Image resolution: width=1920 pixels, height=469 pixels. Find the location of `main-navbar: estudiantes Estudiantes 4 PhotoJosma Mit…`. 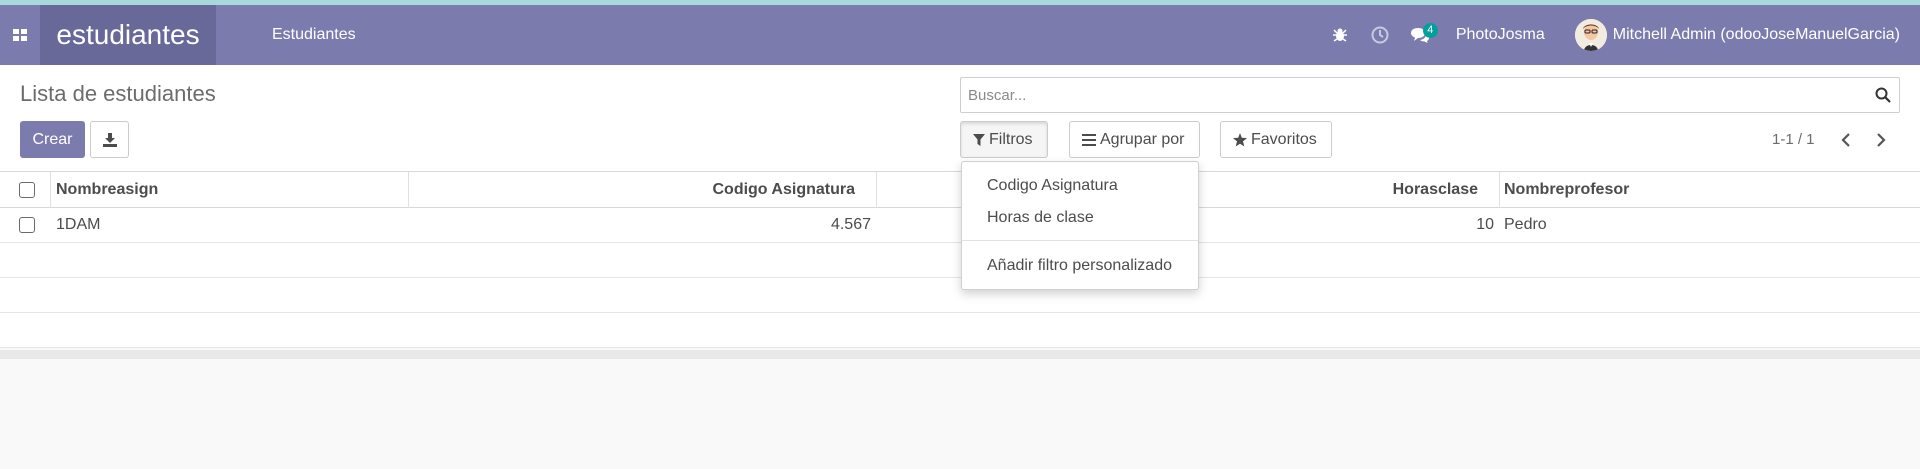

main-navbar: estudiantes Estudiantes 4 PhotoJosma Mit… is located at coordinates (960, 35).